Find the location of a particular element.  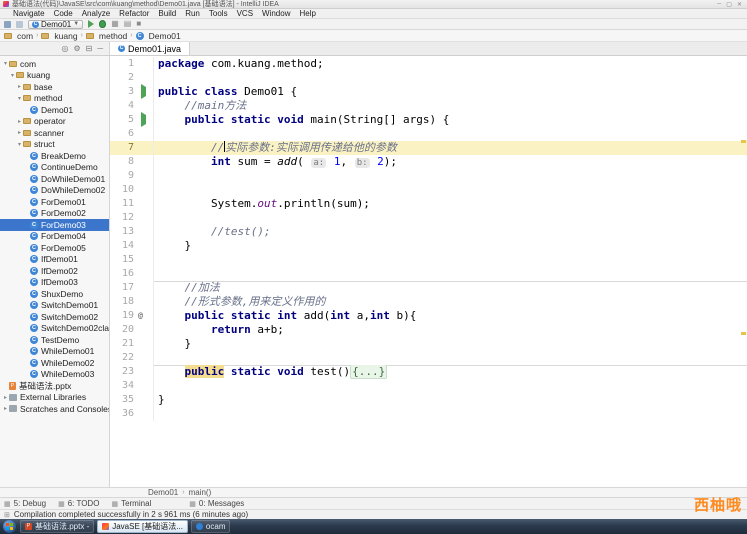

tree-item-com: ▾ com is located at coordinates (54, 64).